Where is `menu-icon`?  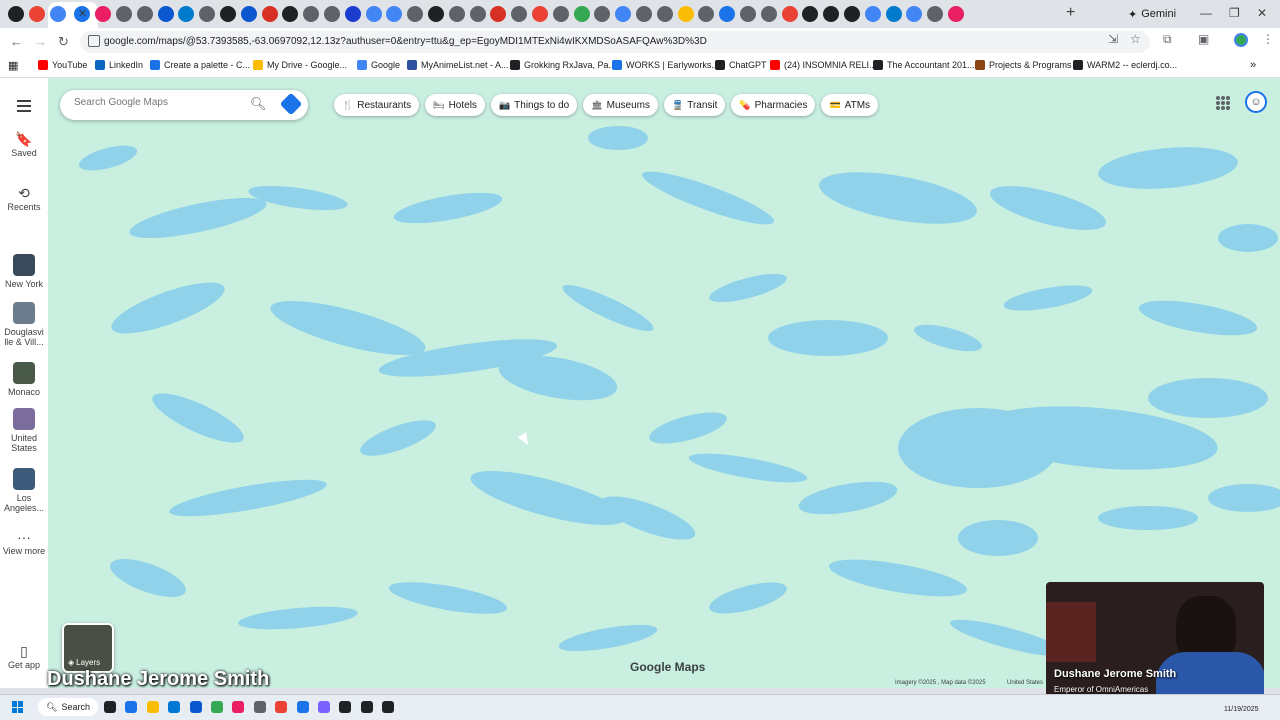
menu-icon is located at coordinates (24, 107).